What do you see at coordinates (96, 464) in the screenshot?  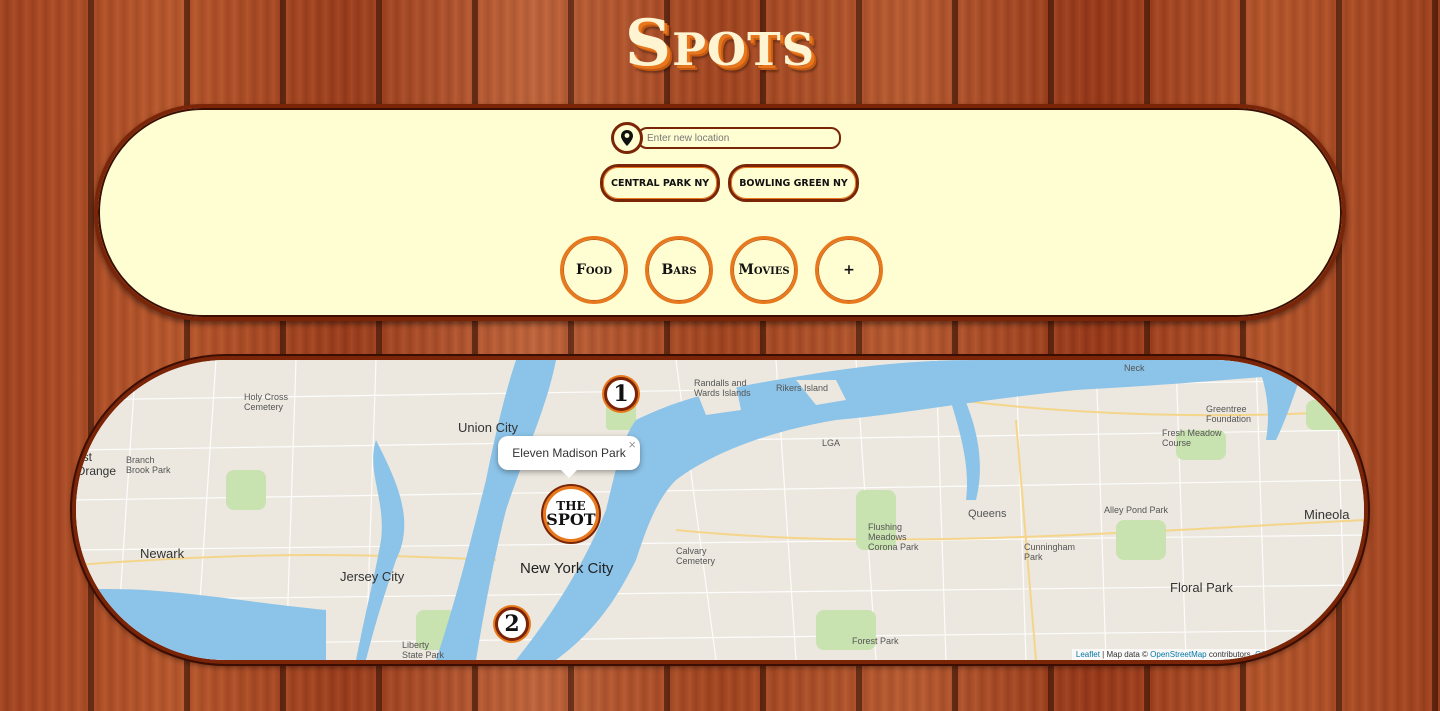 I see `label-east-orange: ast Orange` at bounding box center [96, 464].